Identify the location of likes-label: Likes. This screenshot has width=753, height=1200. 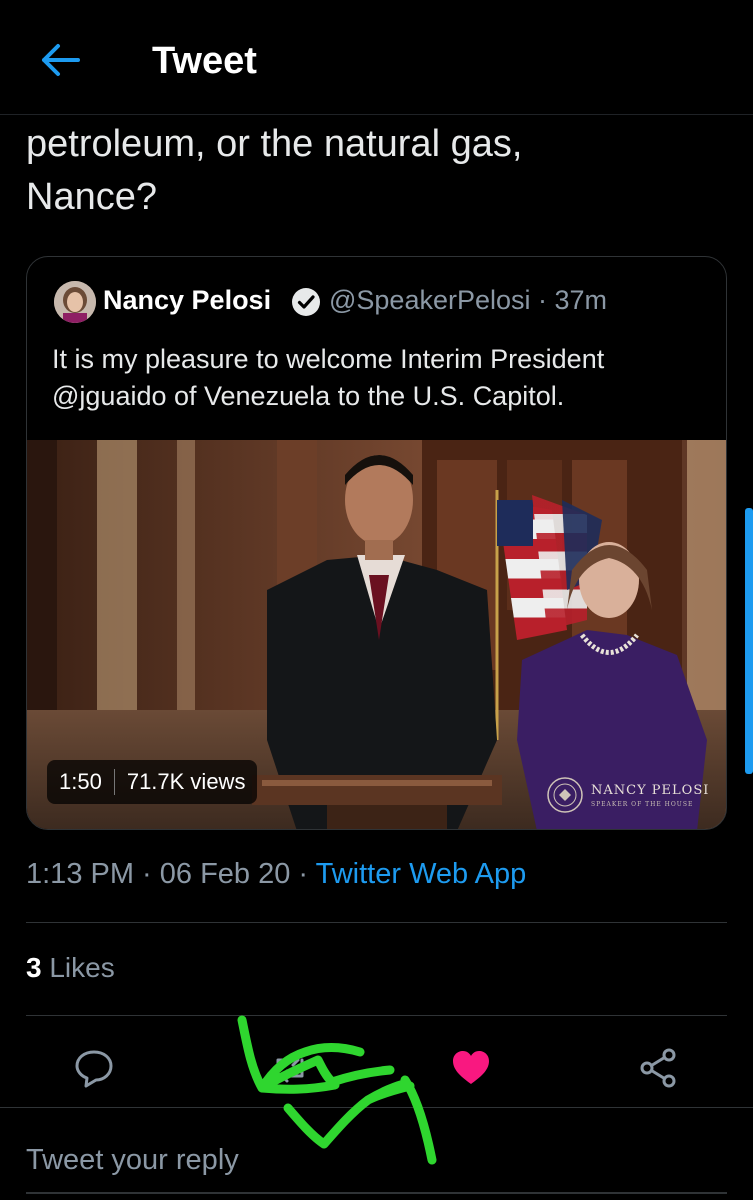
(78, 967).